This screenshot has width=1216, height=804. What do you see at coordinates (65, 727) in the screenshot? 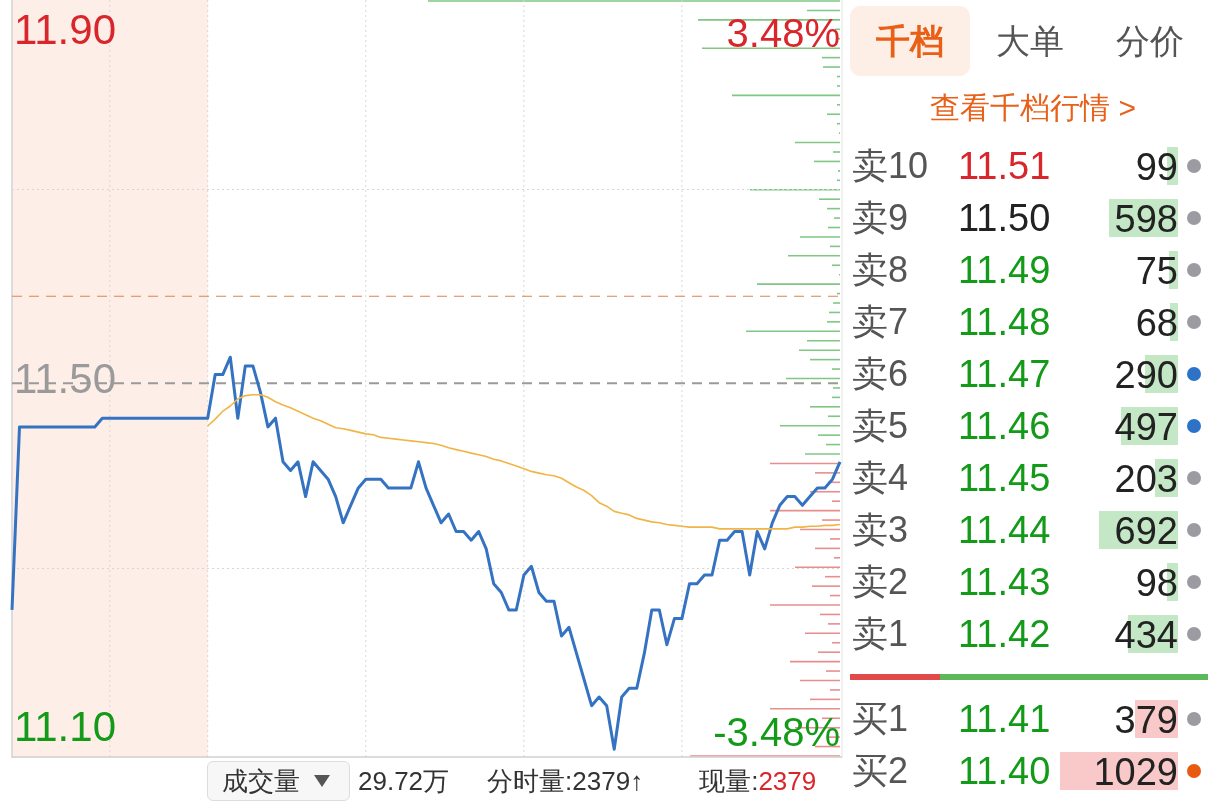
I see `price-axis-label: 11.10` at bounding box center [65, 727].